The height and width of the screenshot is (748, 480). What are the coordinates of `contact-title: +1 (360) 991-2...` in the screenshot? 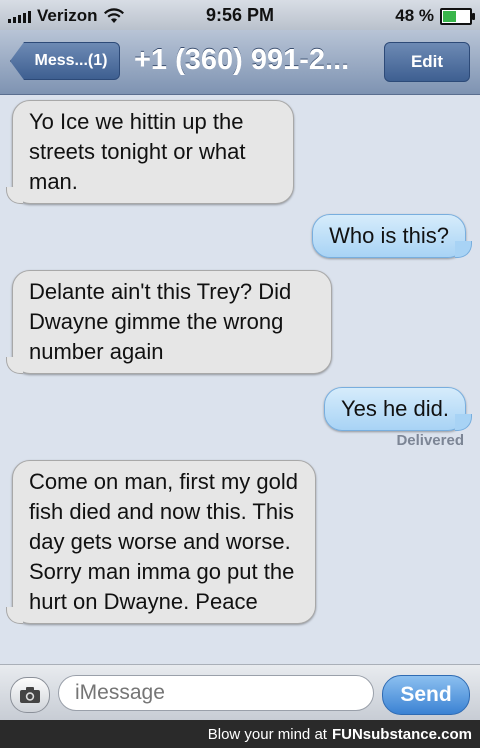 It's located at (242, 60).